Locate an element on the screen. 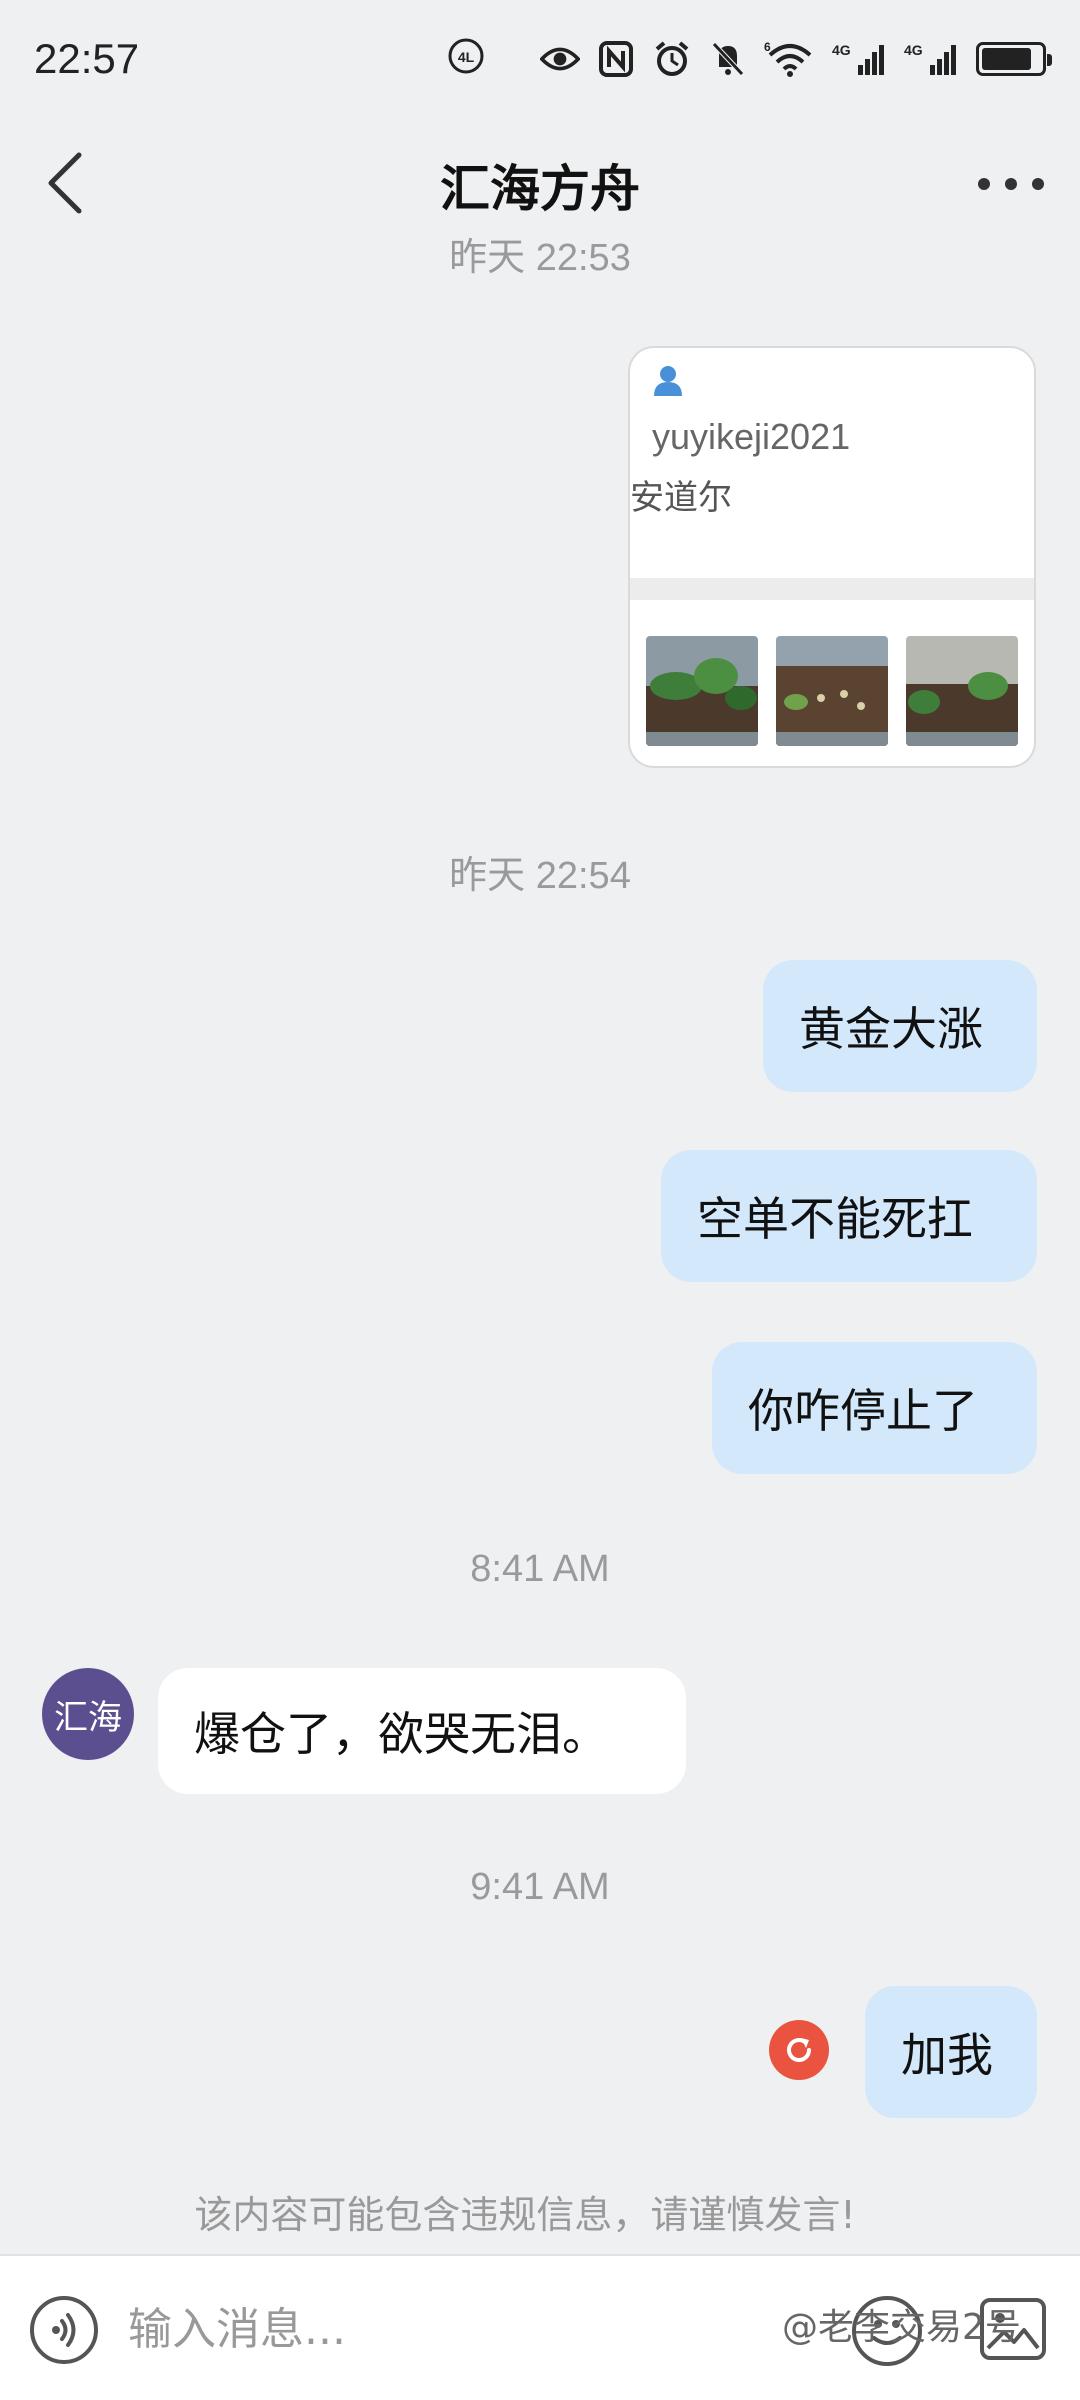 The height and width of the screenshot is (2400, 1080). timestamp: 昨天 22:53 is located at coordinates (540, 258).